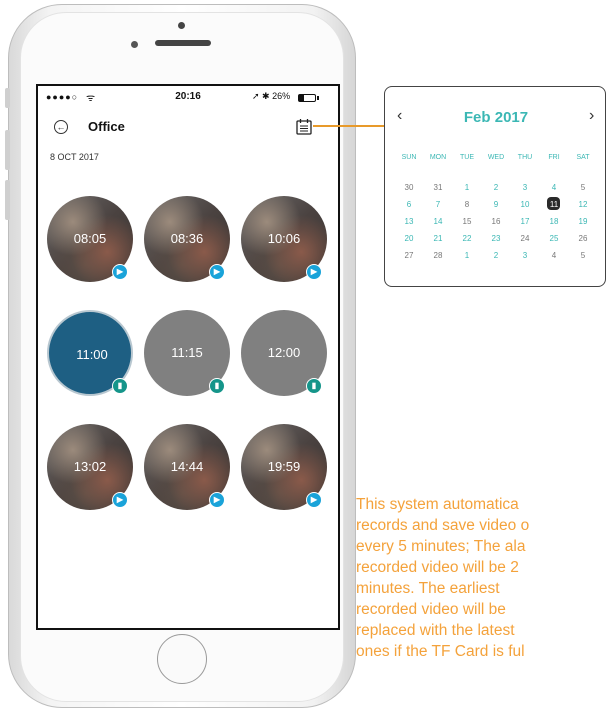  Describe the element at coordinates (304, 126) in the screenshot. I see `calendar-icon` at that location.